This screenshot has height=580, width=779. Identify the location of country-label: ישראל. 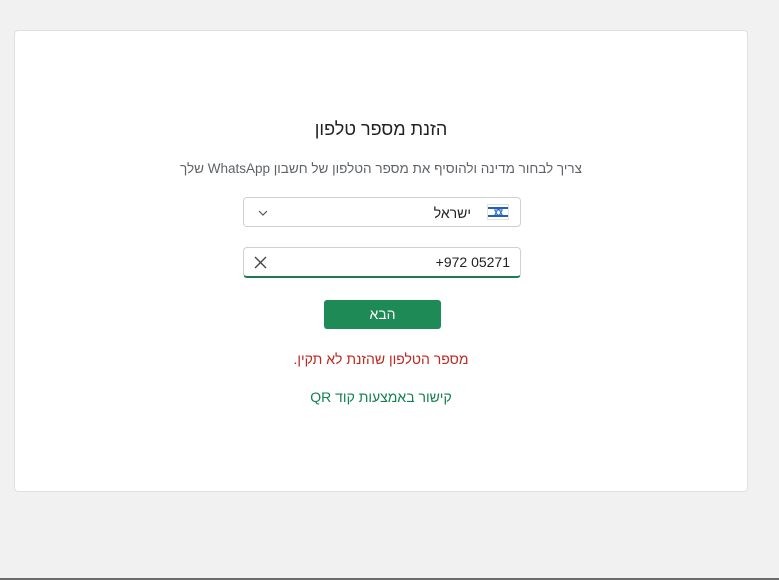
(452, 213).